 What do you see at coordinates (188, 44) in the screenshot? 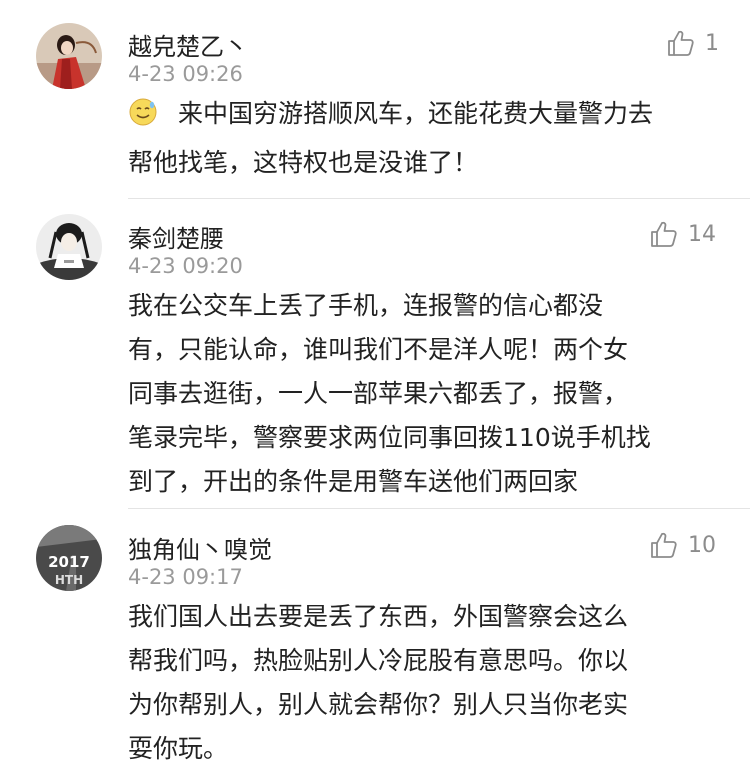
I see `username: 越皃楚乙丶` at bounding box center [188, 44].